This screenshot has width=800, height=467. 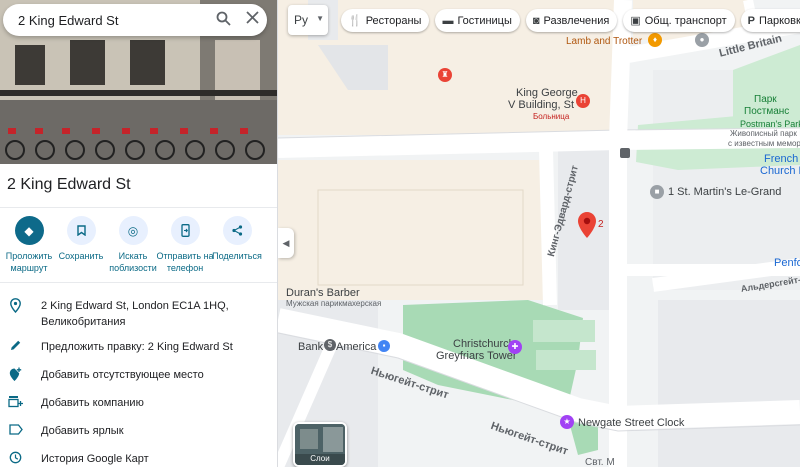 What do you see at coordinates (133, 262) in the screenshot?
I see `action-label: Искать поблизости` at bounding box center [133, 262].